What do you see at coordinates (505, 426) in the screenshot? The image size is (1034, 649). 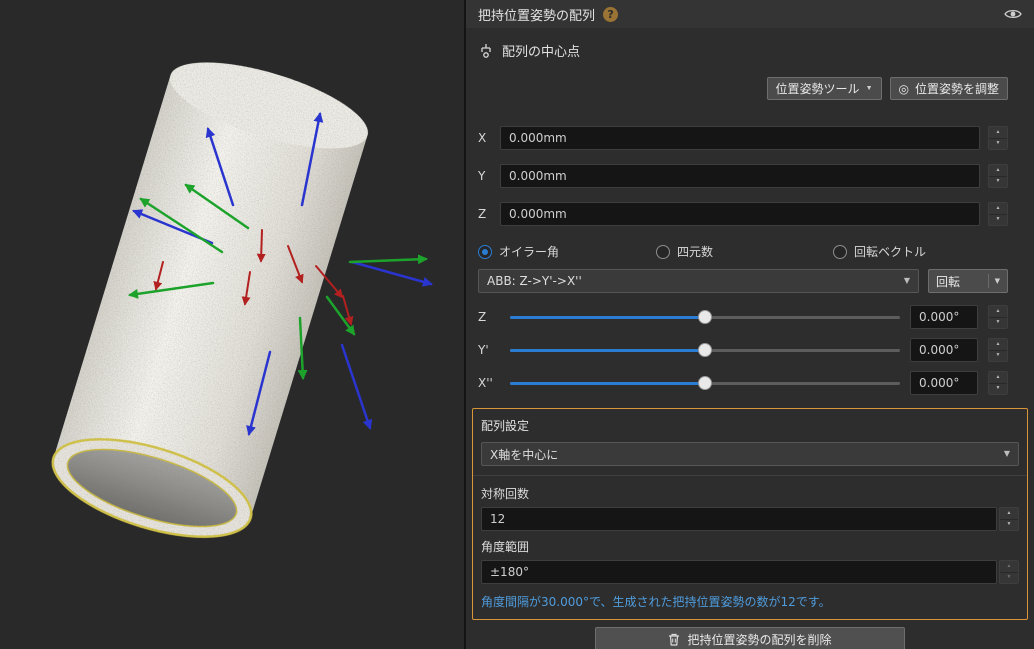 I see `array-settings-title: 配列設定` at bounding box center [505, 426].